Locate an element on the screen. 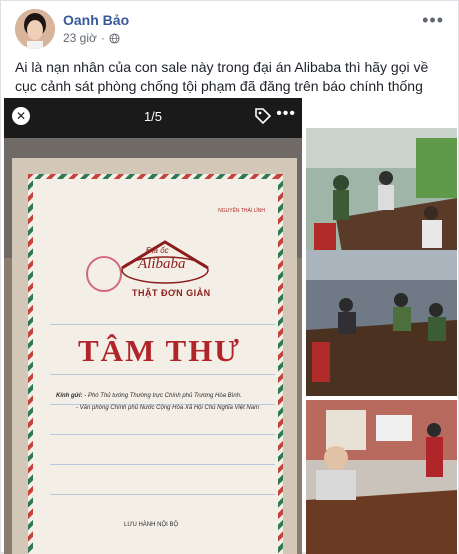 The height and width of the screenshot is (554, 459). corner-text: NGUYỄN THÁI LỈNH is located at coordinates (241, 211).